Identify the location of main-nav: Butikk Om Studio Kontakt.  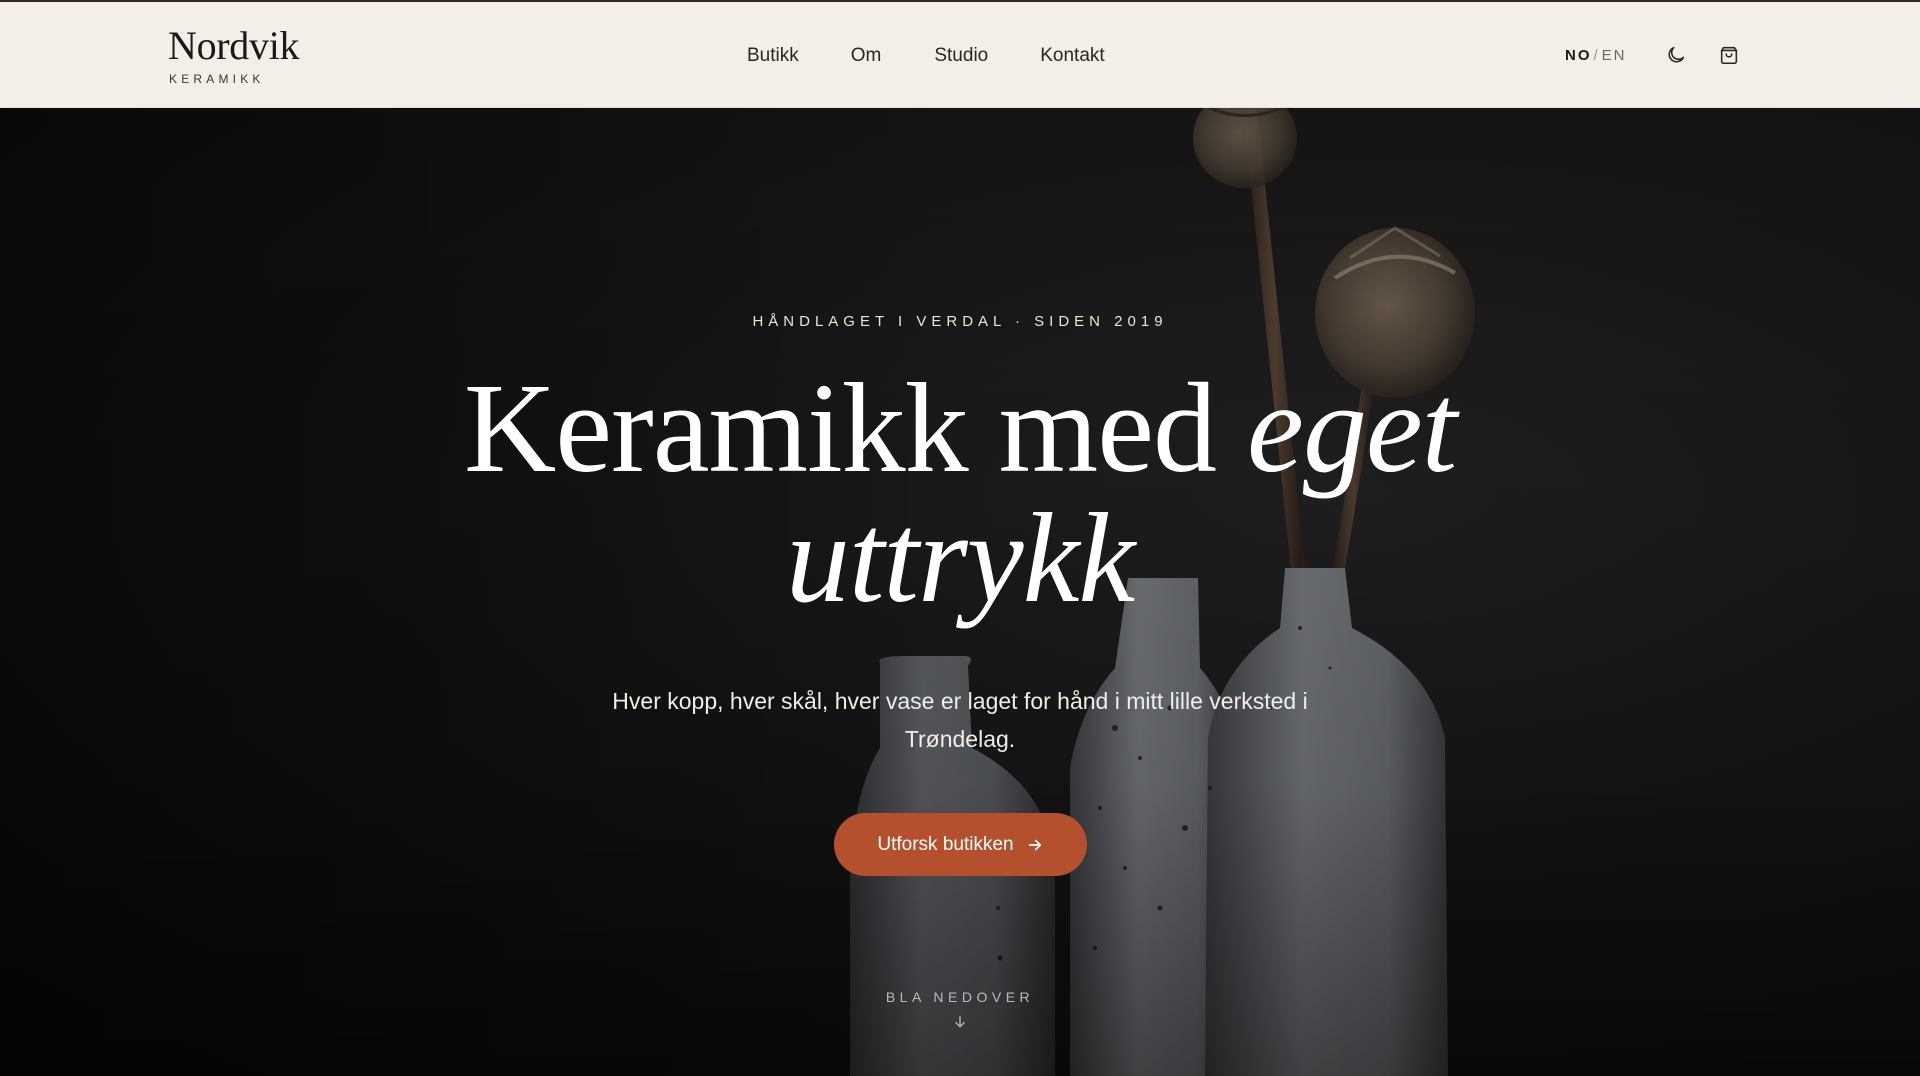
(926, 56).